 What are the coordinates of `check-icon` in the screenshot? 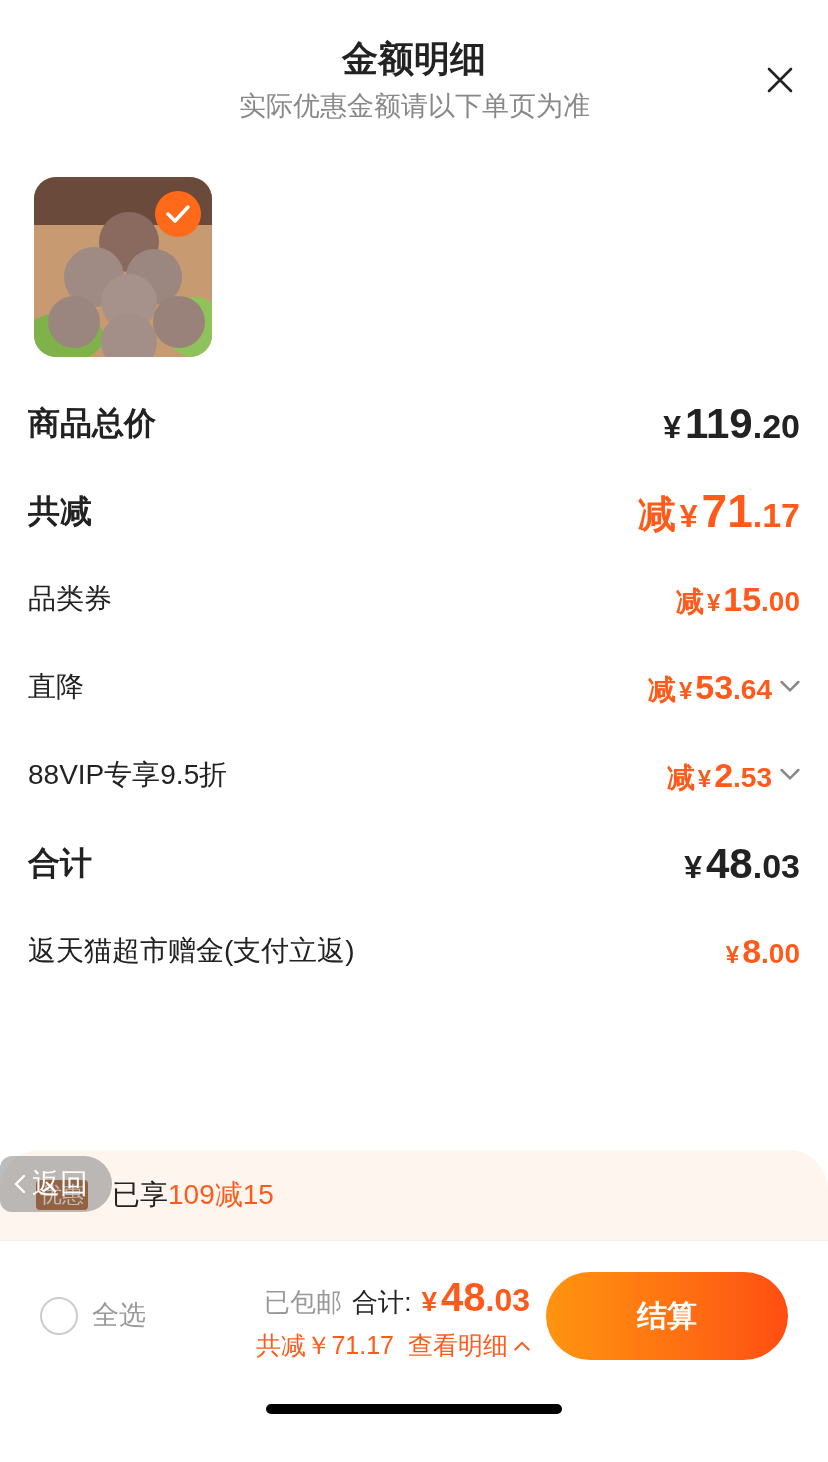 It's located at (178, 214).